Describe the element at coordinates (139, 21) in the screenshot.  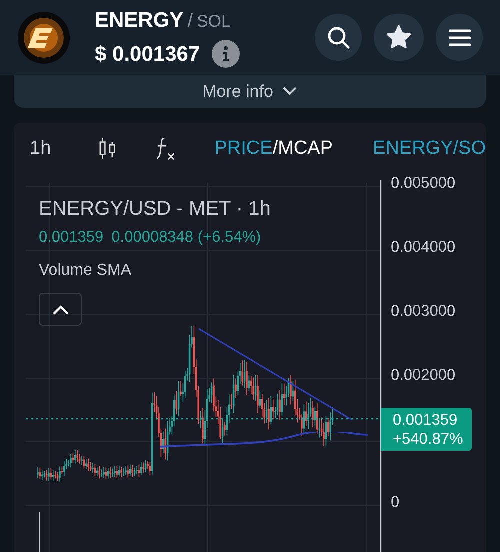
I see `token-symbol: ENERGY` at that location.